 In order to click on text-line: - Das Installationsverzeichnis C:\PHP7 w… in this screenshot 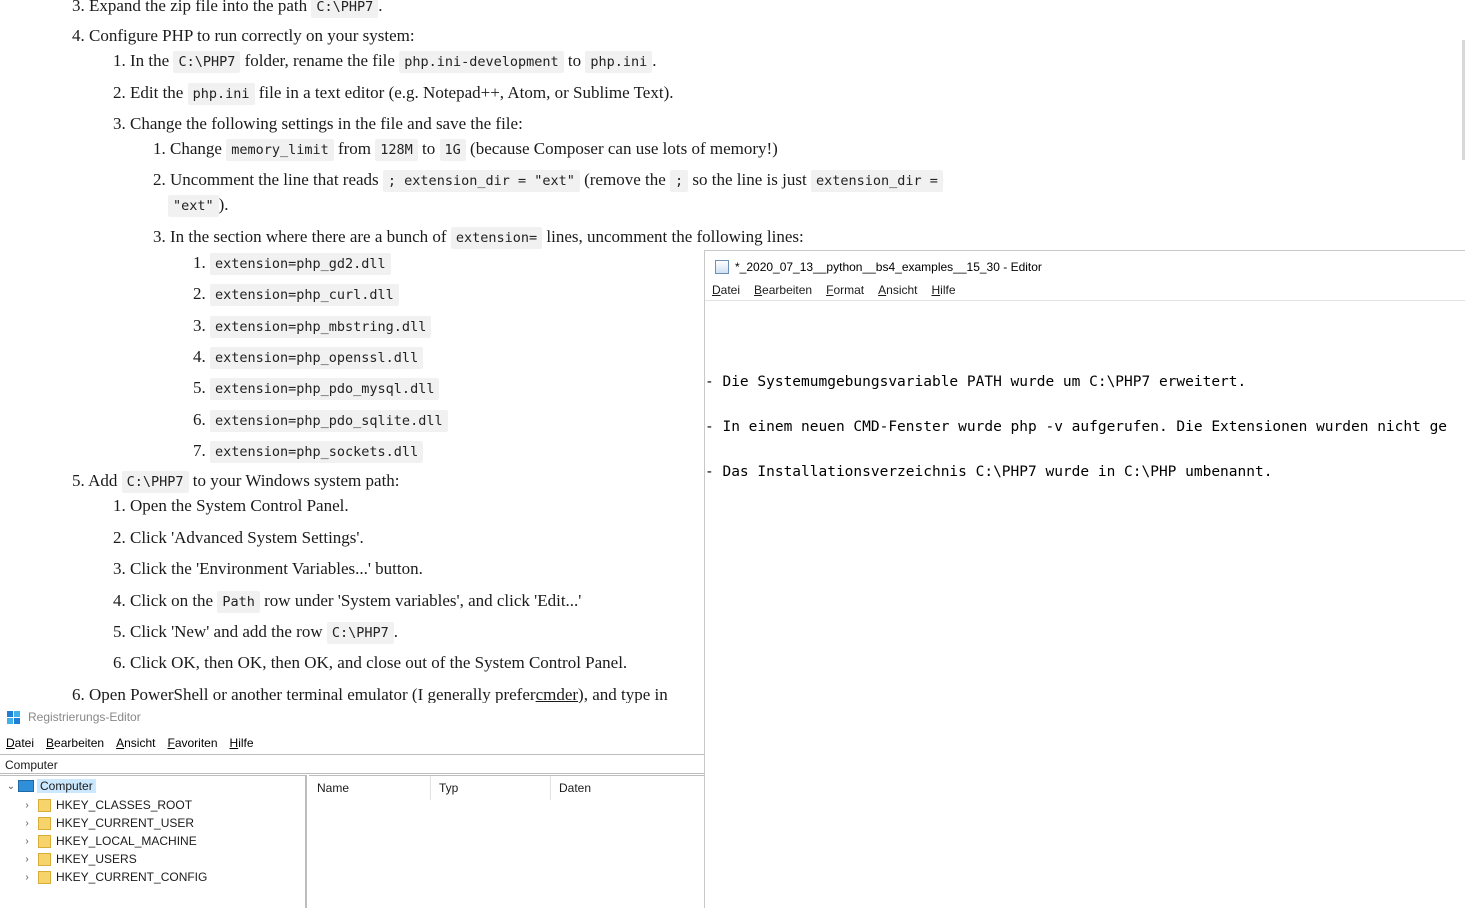, I will do `click(989, 472)`.